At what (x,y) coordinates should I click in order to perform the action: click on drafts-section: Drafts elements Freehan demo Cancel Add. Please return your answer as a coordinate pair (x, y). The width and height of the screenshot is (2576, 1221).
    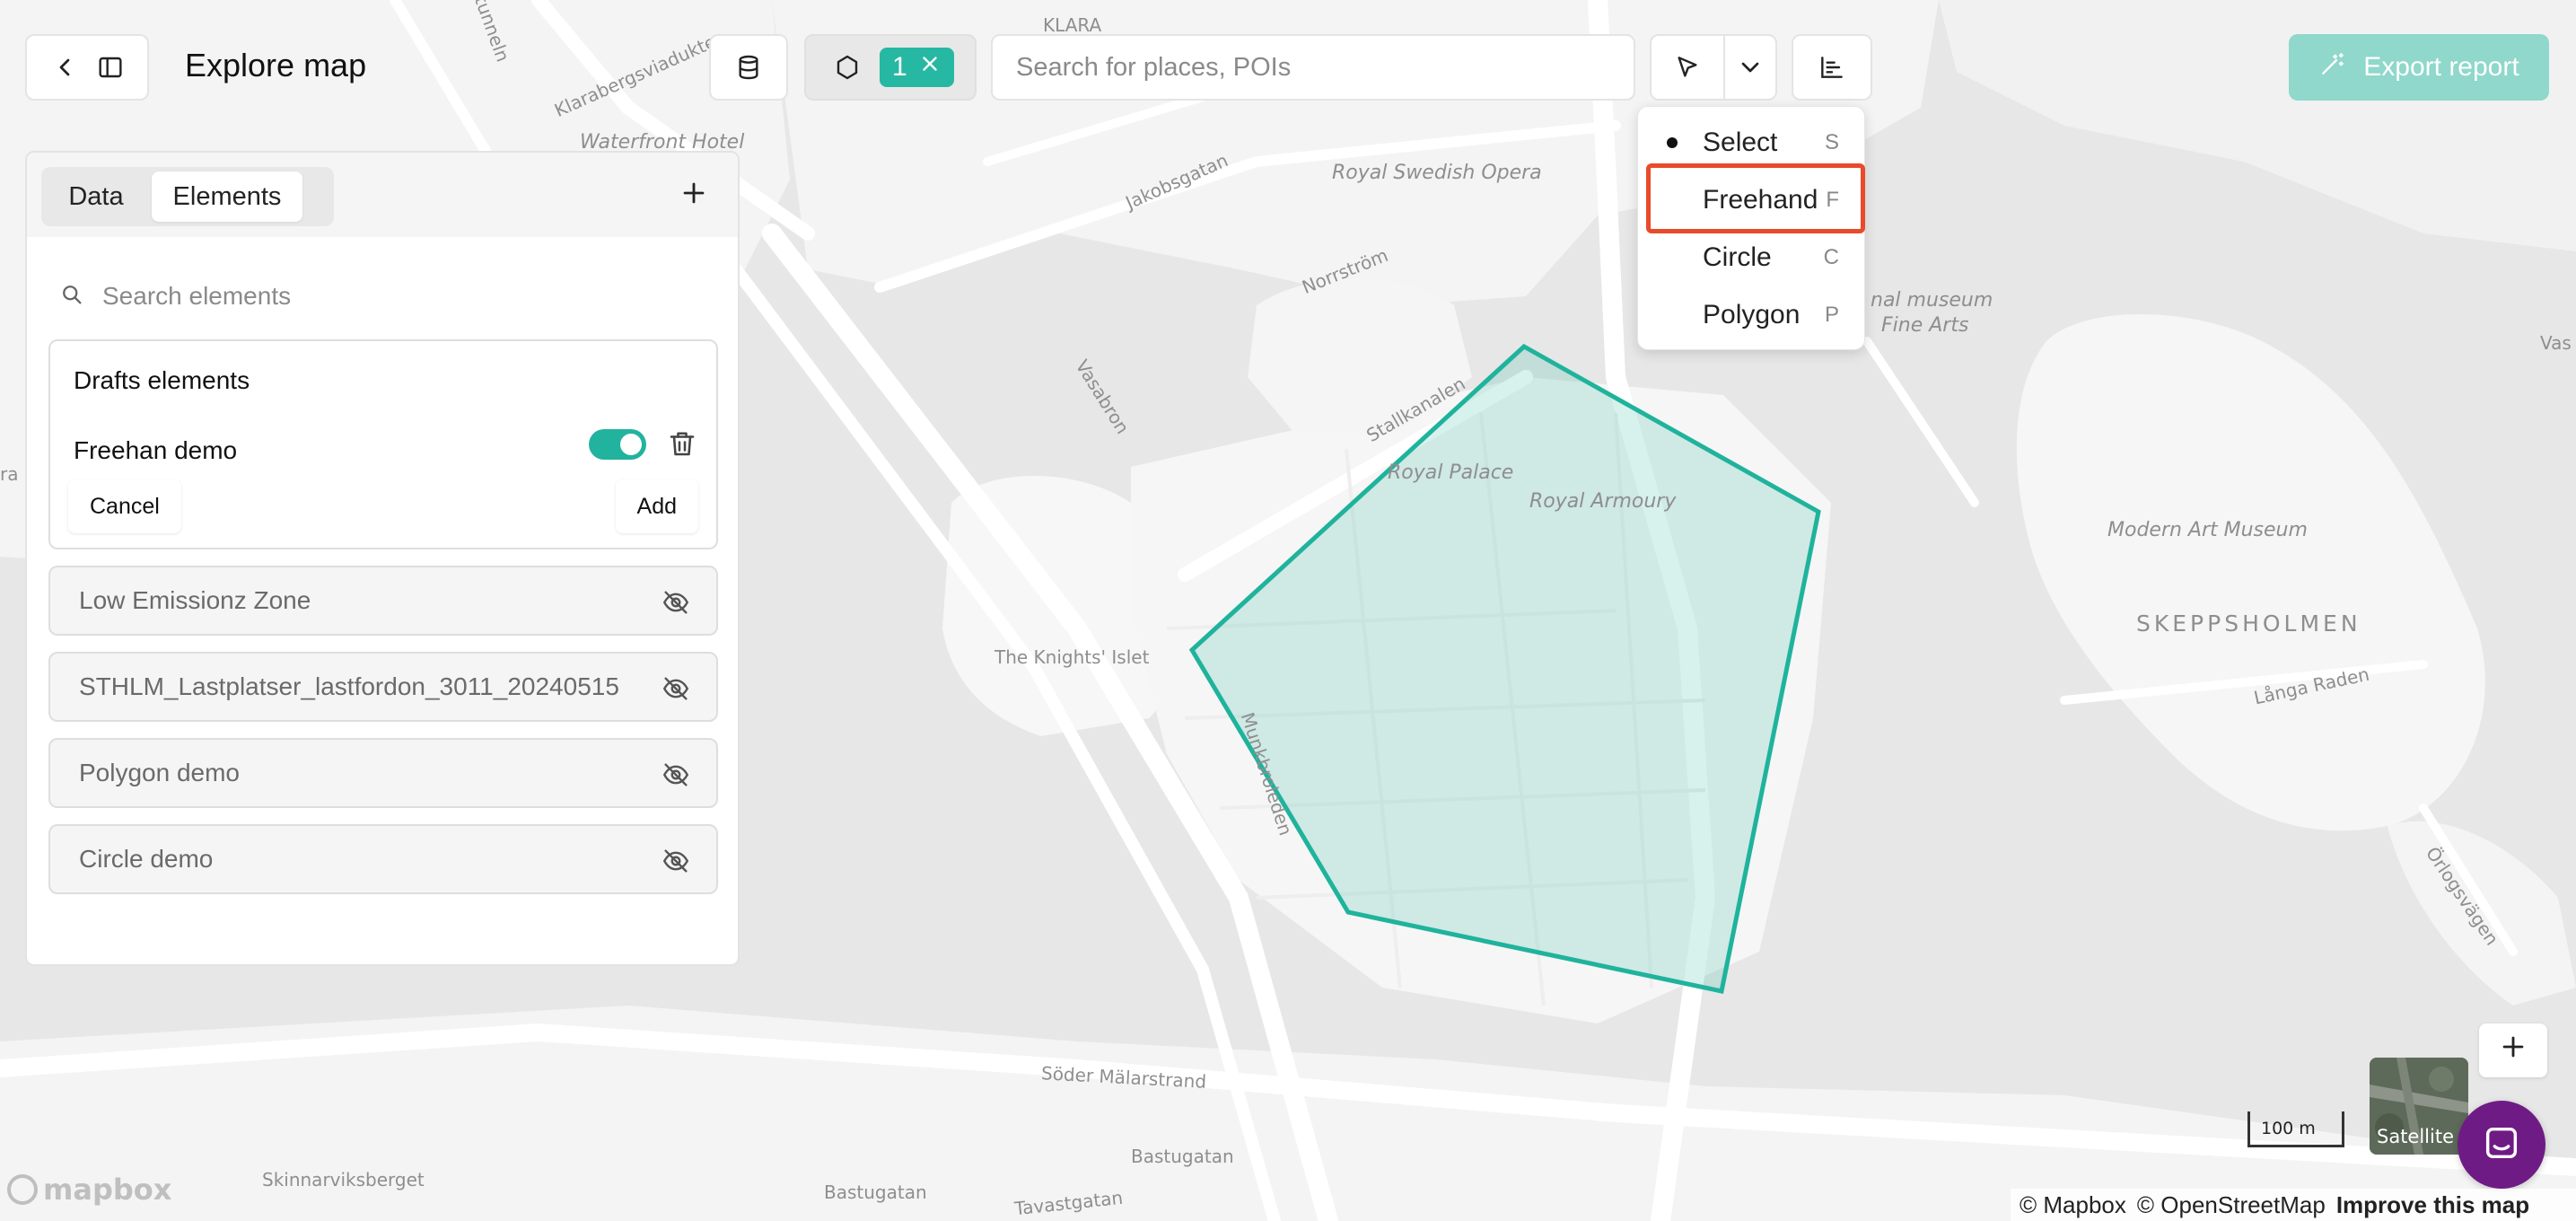
    Looking at the image, I should click on (383, 444).